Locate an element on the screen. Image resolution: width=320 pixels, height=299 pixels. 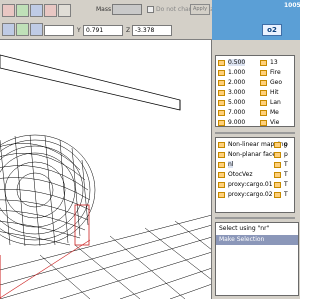
list-item: 3.000 is located at coordinates (231, 93).